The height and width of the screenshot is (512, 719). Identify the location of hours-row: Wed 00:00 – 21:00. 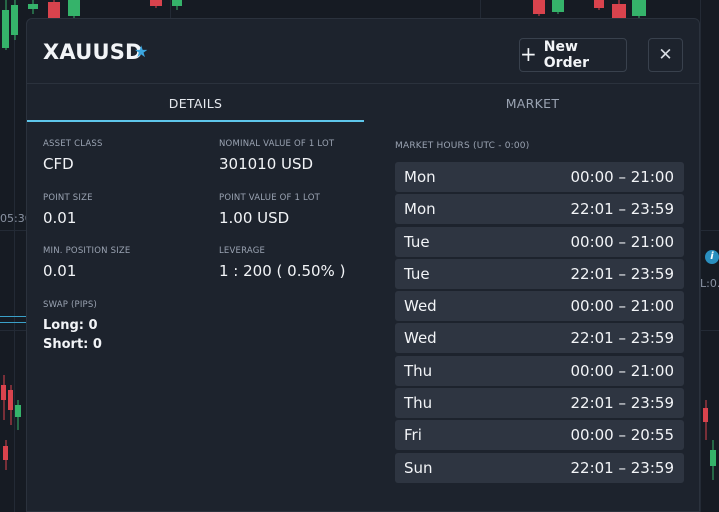
(539, 306).